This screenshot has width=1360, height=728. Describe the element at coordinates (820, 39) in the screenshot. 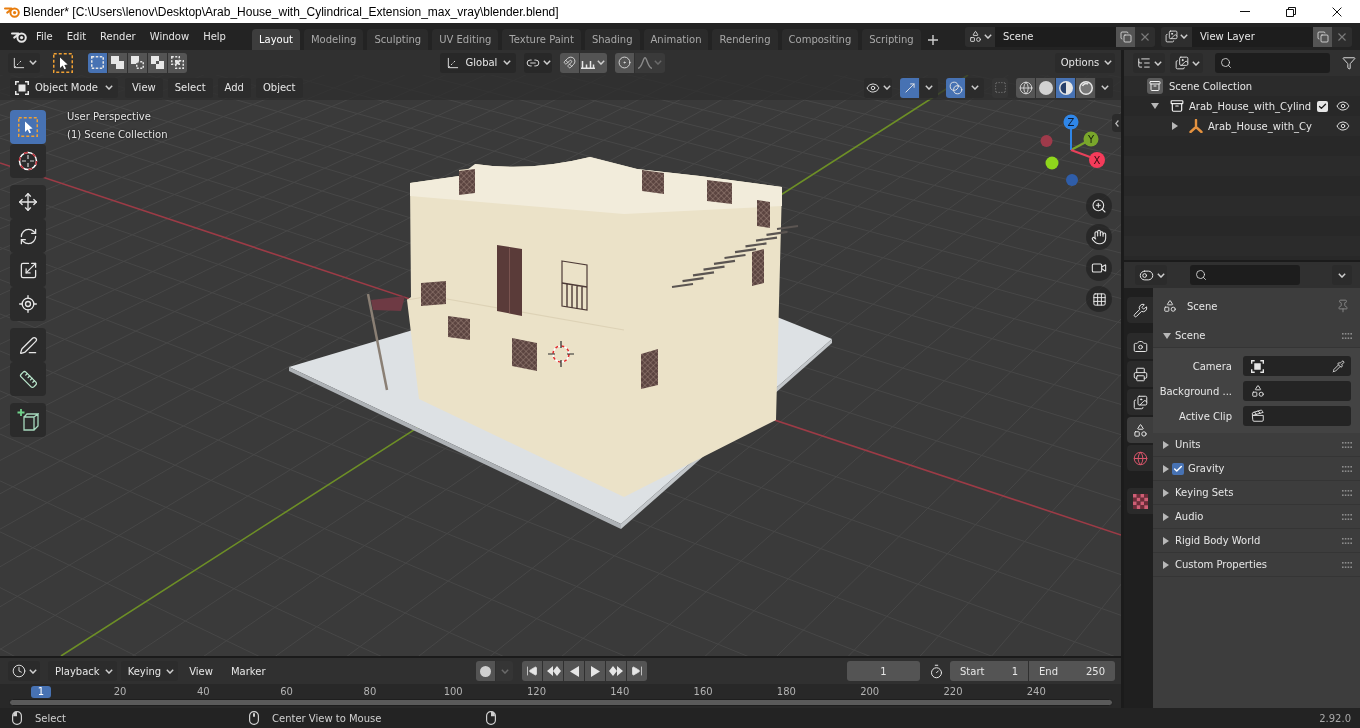

I see `workspace-tab: Compositing` at that location.